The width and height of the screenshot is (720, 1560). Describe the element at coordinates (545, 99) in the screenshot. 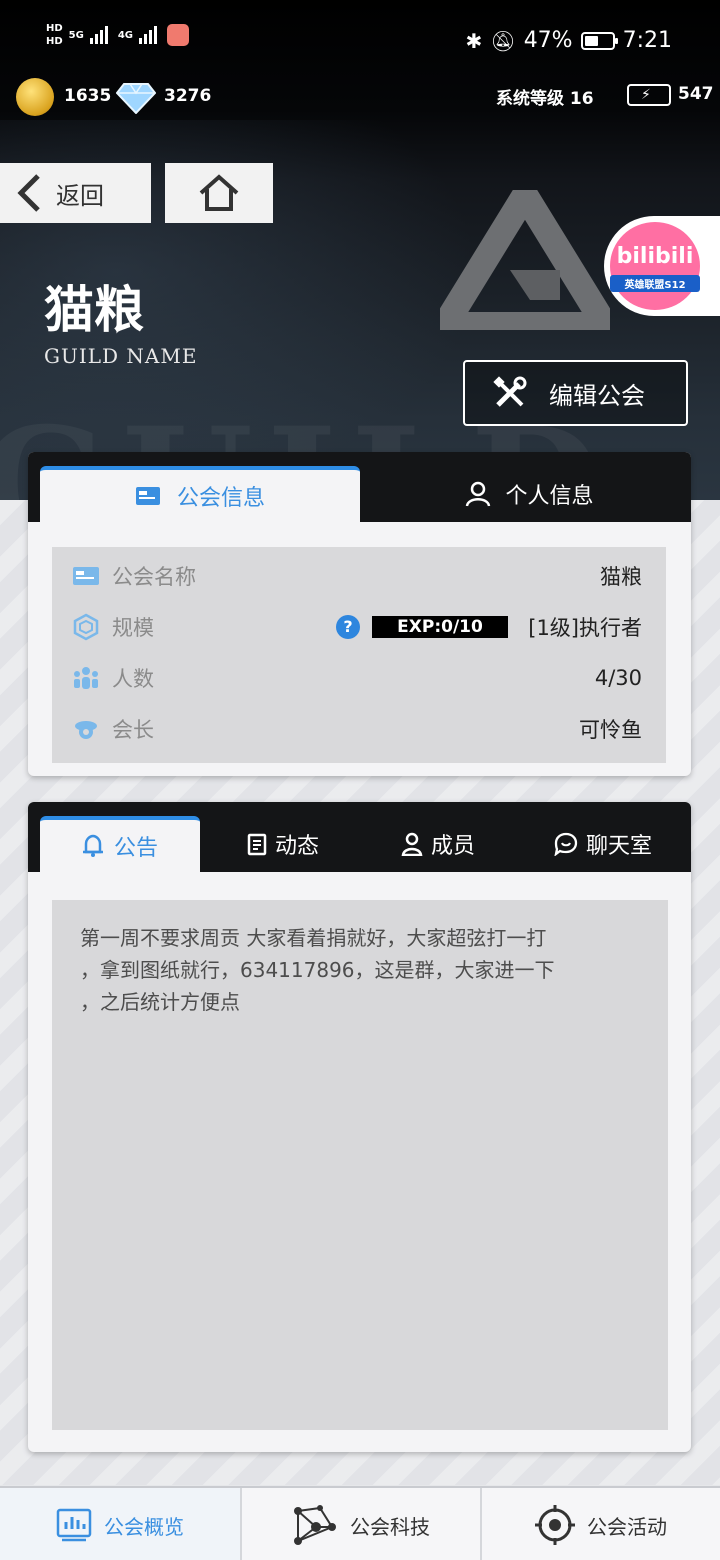

I see `system-level: 系统等级 16` at that location.